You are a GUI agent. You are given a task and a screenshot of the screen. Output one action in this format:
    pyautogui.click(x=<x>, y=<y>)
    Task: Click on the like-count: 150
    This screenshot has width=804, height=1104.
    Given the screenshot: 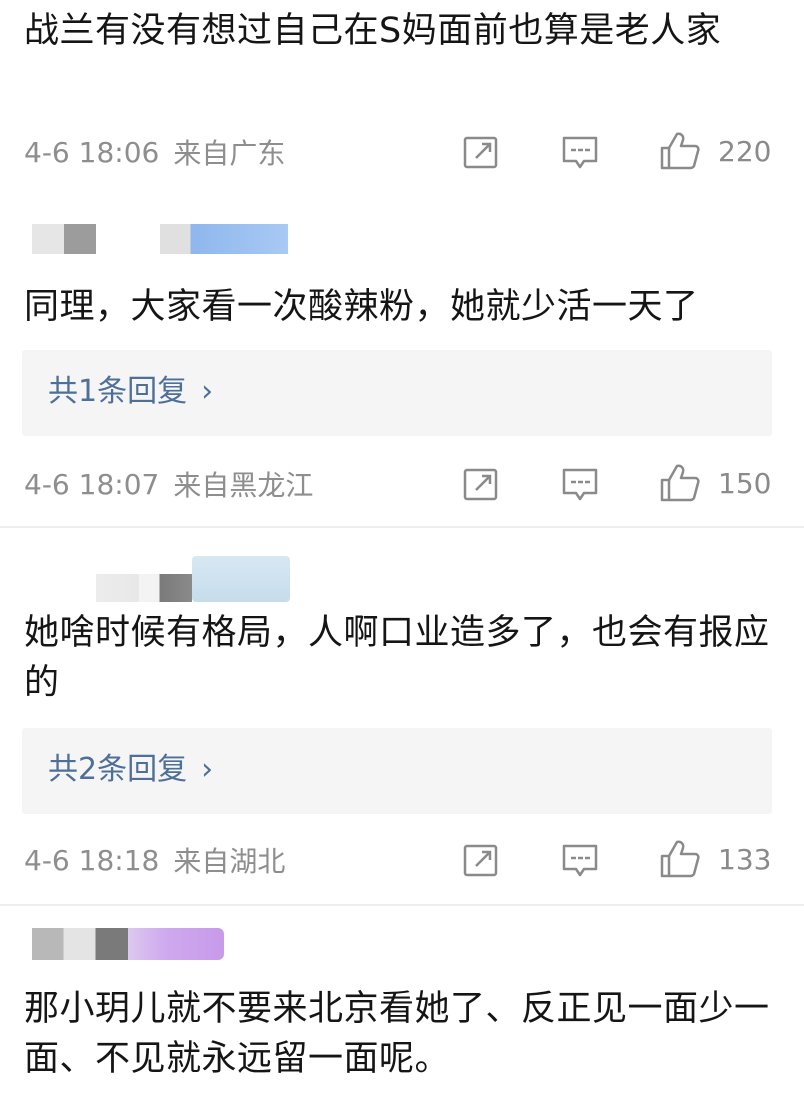 What is the action you would take?
    pyautogui.click(x=745, y=483)
    